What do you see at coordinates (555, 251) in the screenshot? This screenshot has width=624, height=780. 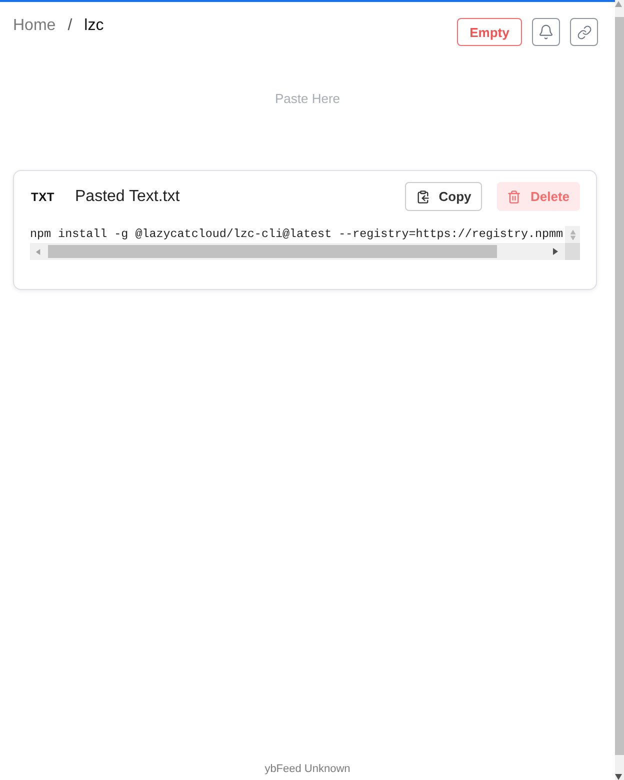 I see `scroll-right-icon` at bounding box center [555, 251].